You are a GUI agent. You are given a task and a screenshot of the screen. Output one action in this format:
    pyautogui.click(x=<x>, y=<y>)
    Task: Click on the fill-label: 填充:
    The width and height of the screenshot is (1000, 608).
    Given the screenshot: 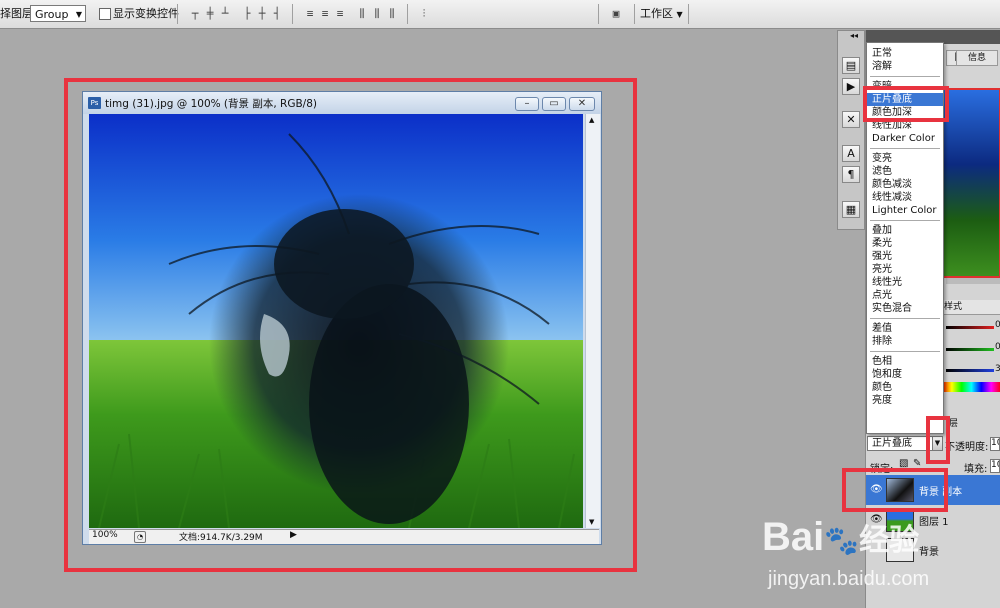 What is the action you would take?
    pyautogui.click(x=976, y=469)
    